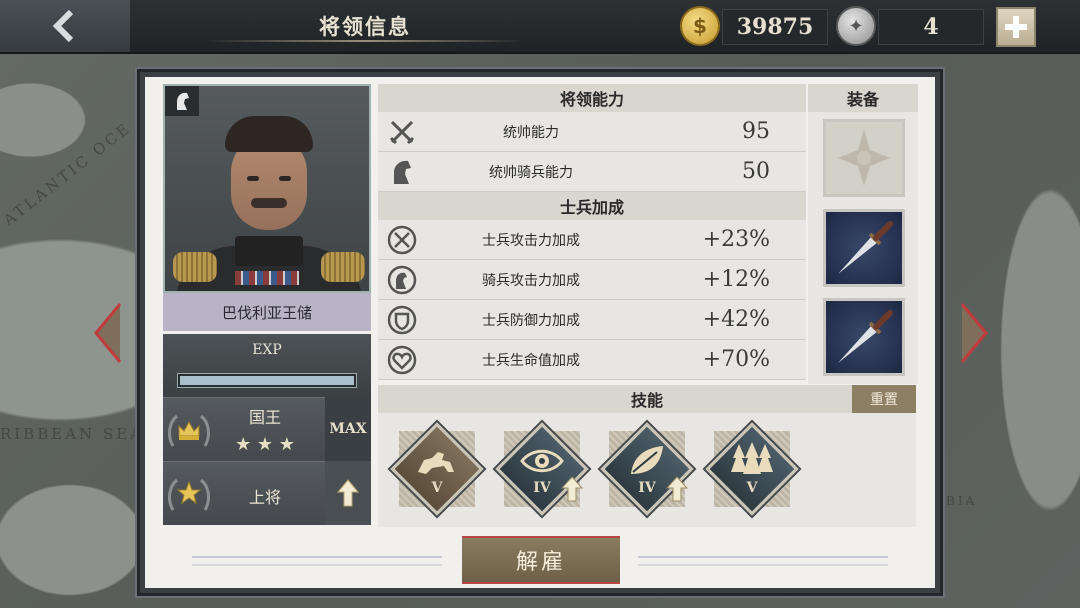  Describe the element at coordinates (700, 26) in the screenshot. I see `gold-coin-icon: $` at that location.